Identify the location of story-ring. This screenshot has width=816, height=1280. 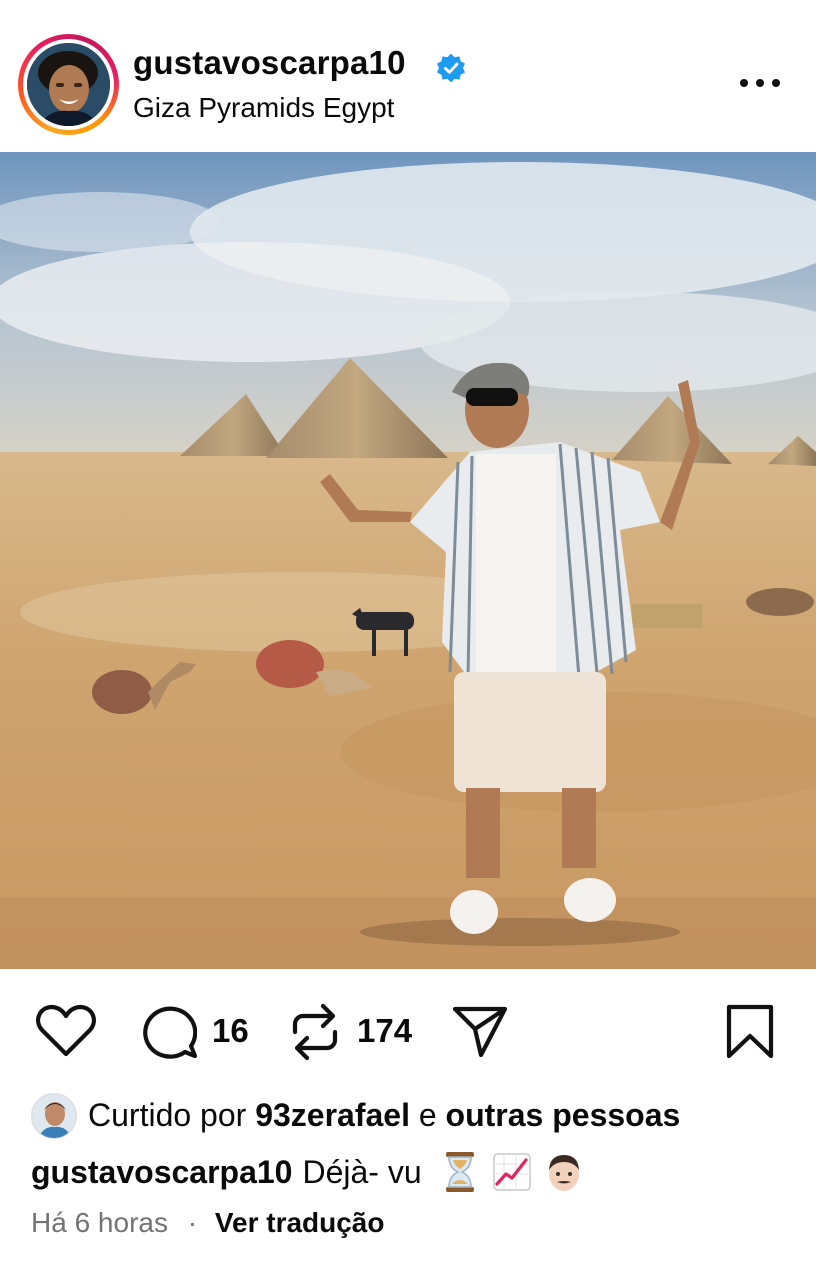
(68, 84).